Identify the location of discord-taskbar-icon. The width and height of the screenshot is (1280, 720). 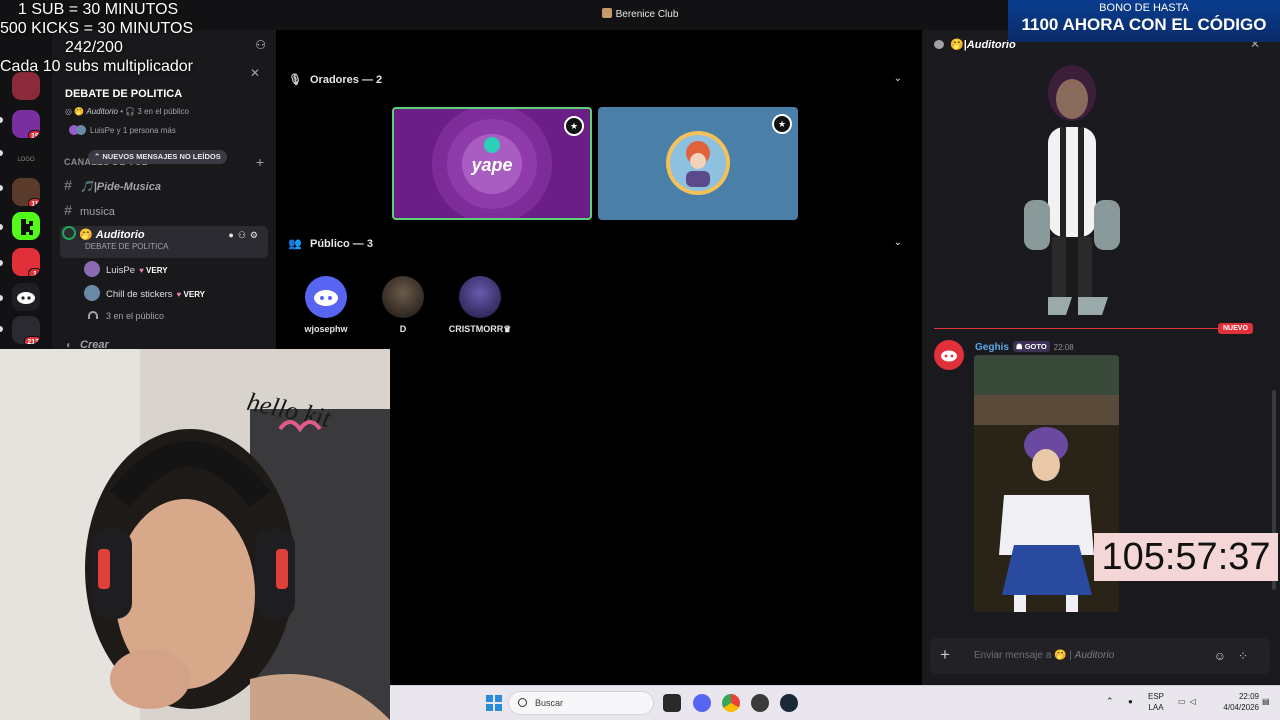
(702, 703).